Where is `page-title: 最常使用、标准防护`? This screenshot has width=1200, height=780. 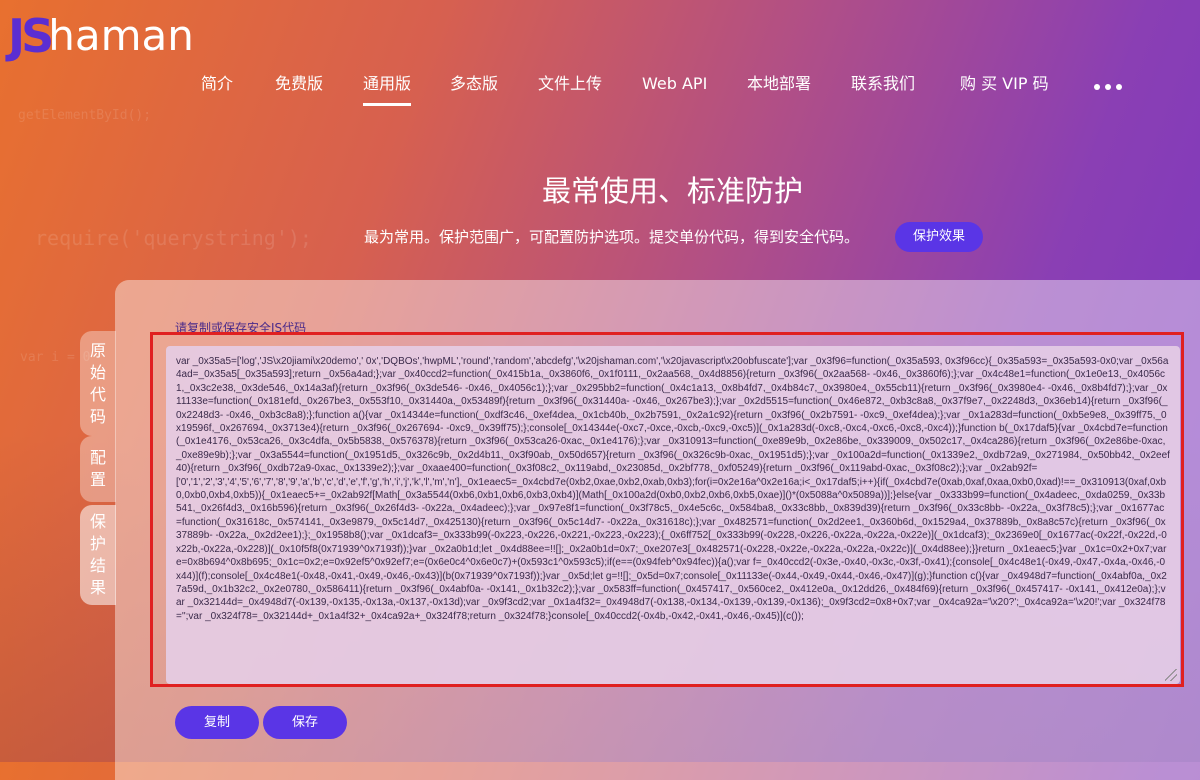
page-title: 最常使用、标准防护 is located at coordinates (672, 191).